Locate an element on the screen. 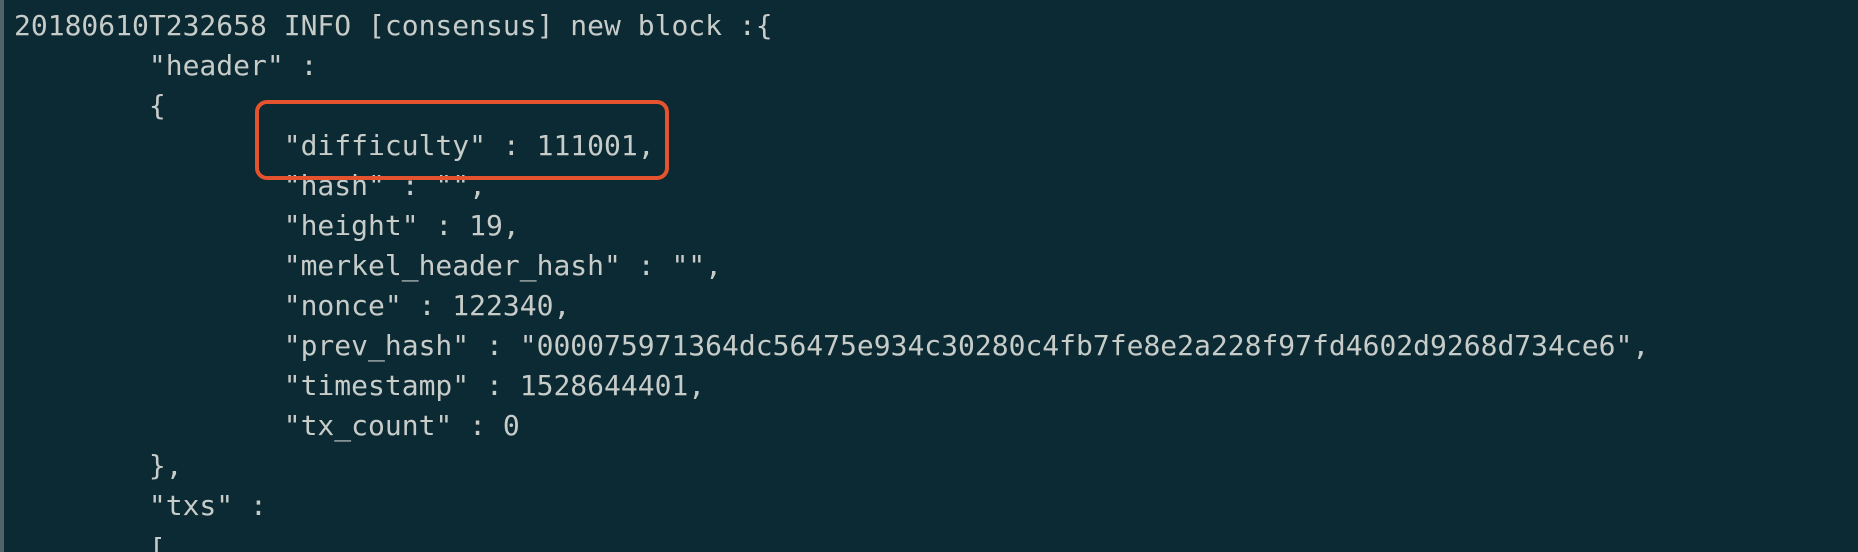  json-field-timestamp: "timestamp" : 1528644401, is located at coordinates (360, 385).